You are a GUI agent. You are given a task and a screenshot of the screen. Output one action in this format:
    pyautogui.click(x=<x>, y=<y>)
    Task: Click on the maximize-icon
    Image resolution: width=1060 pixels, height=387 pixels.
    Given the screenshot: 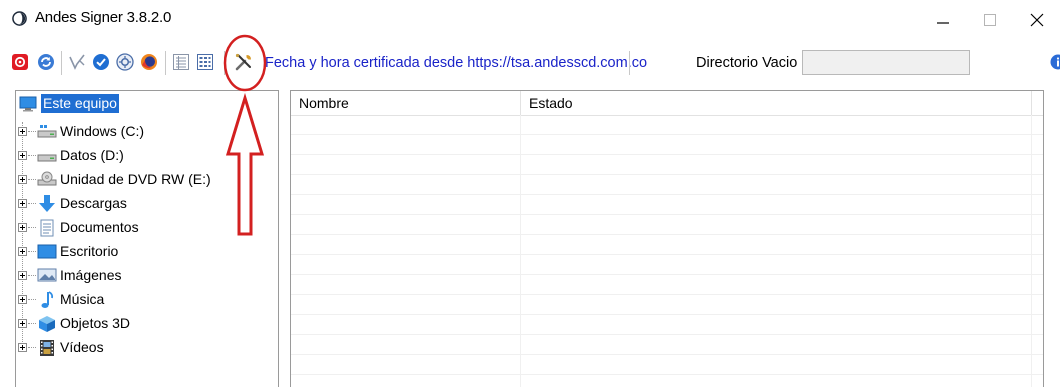 What is the action you would take?
    pyautogui.click(x=990, y=20)
    